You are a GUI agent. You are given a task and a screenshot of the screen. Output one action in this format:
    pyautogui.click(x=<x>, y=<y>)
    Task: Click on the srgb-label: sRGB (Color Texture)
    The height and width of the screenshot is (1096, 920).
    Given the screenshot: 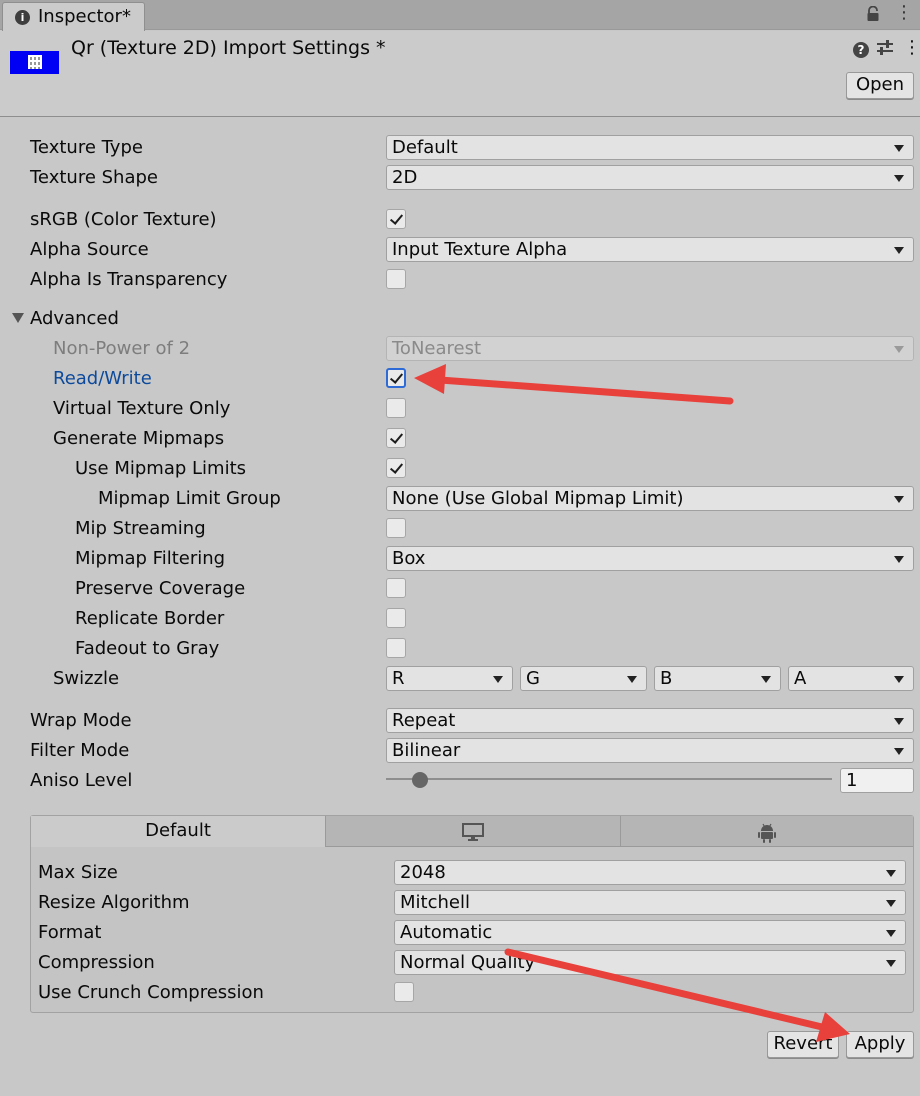 What is the action you would take?
    pyautogui.click(x=123, y=219)
    